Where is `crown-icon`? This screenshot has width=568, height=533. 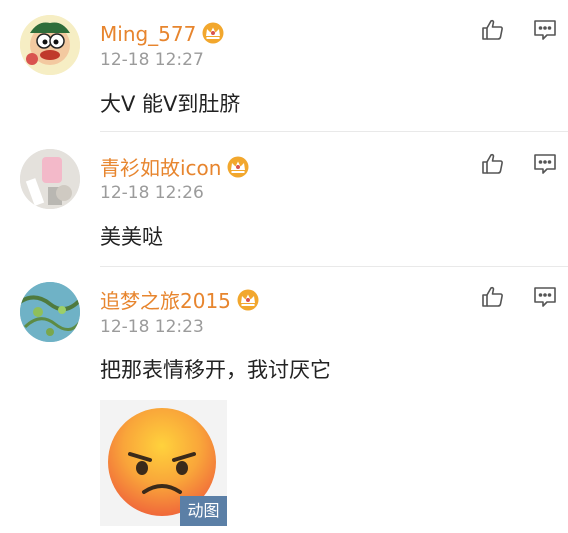
crown-icon is located at coordinates (248, 302).